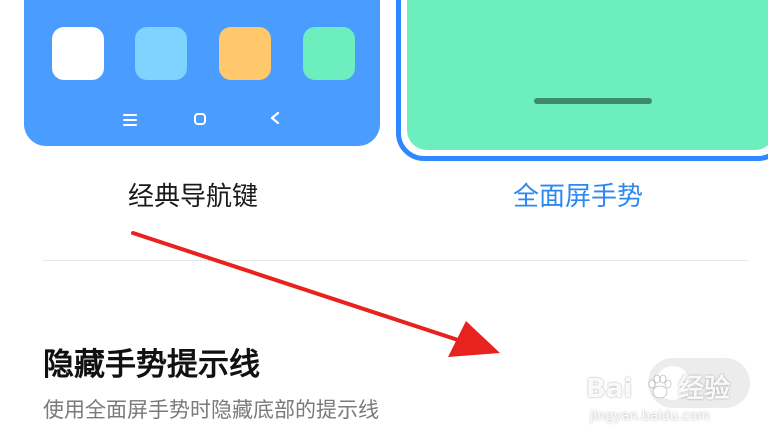  Describe the element at coordinates (659, 404) in the screenshot. I see `baidu-jingyan-watermark: Bai 经验 jingyan.baidu.com` at that location.